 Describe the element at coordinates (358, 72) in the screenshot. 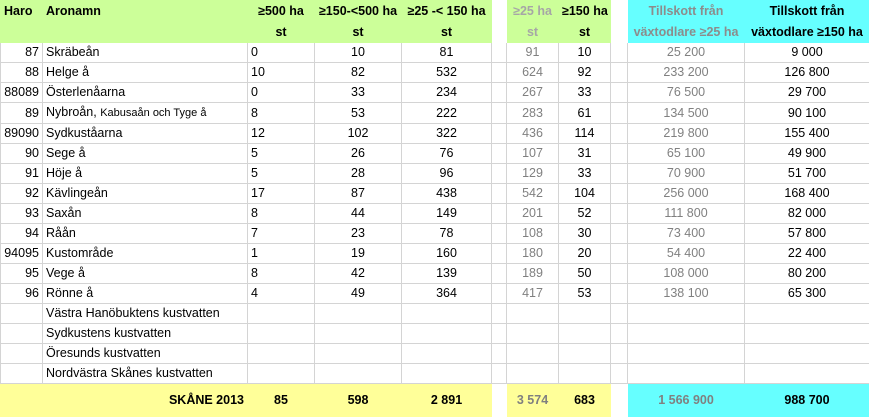

I see `cell-150-500: 82` at that location.